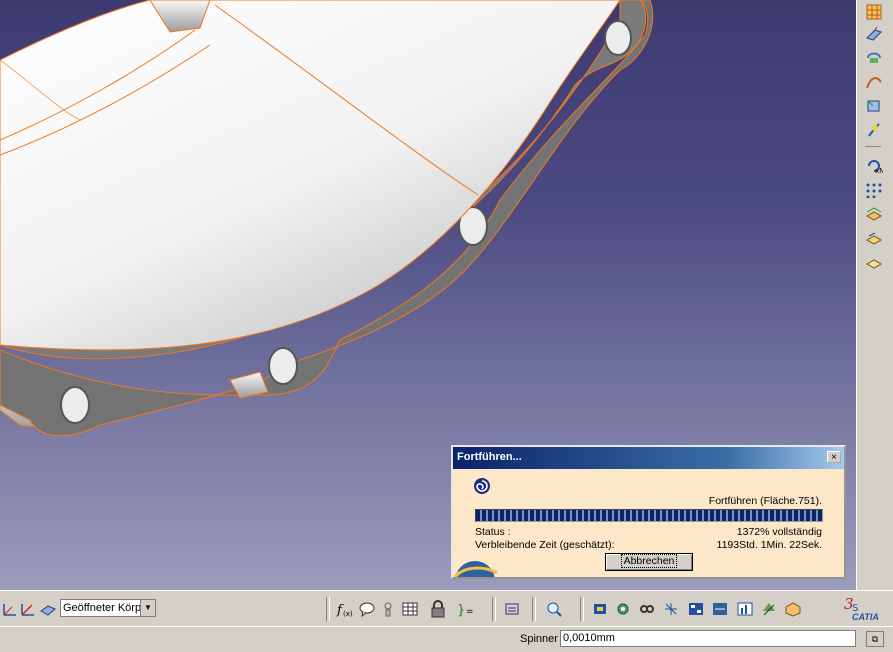  What do you see at coordinates (874, 106) in the screenshot?
I see `boundary-icon` at bounding box center [874, 106].